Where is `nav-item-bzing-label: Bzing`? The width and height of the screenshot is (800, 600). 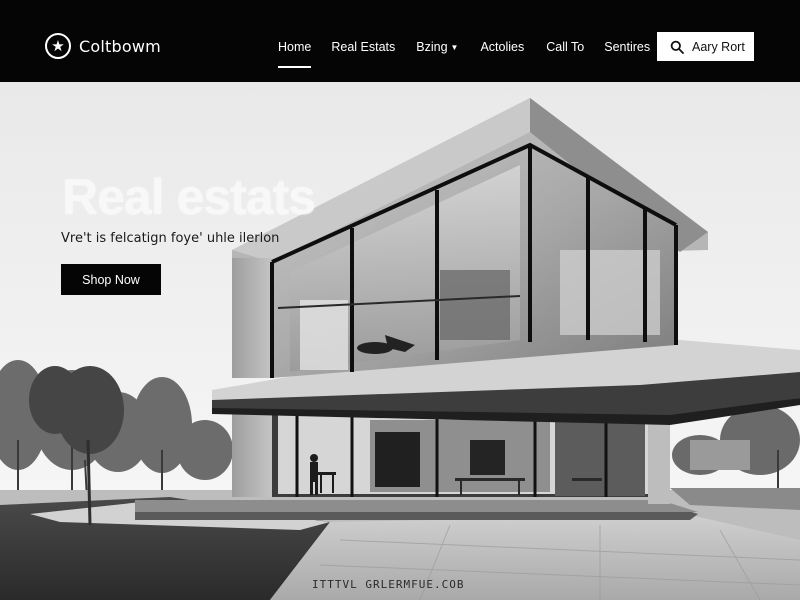 nav-item-bzing-label: Bzing is located at coordinates (432, 47).